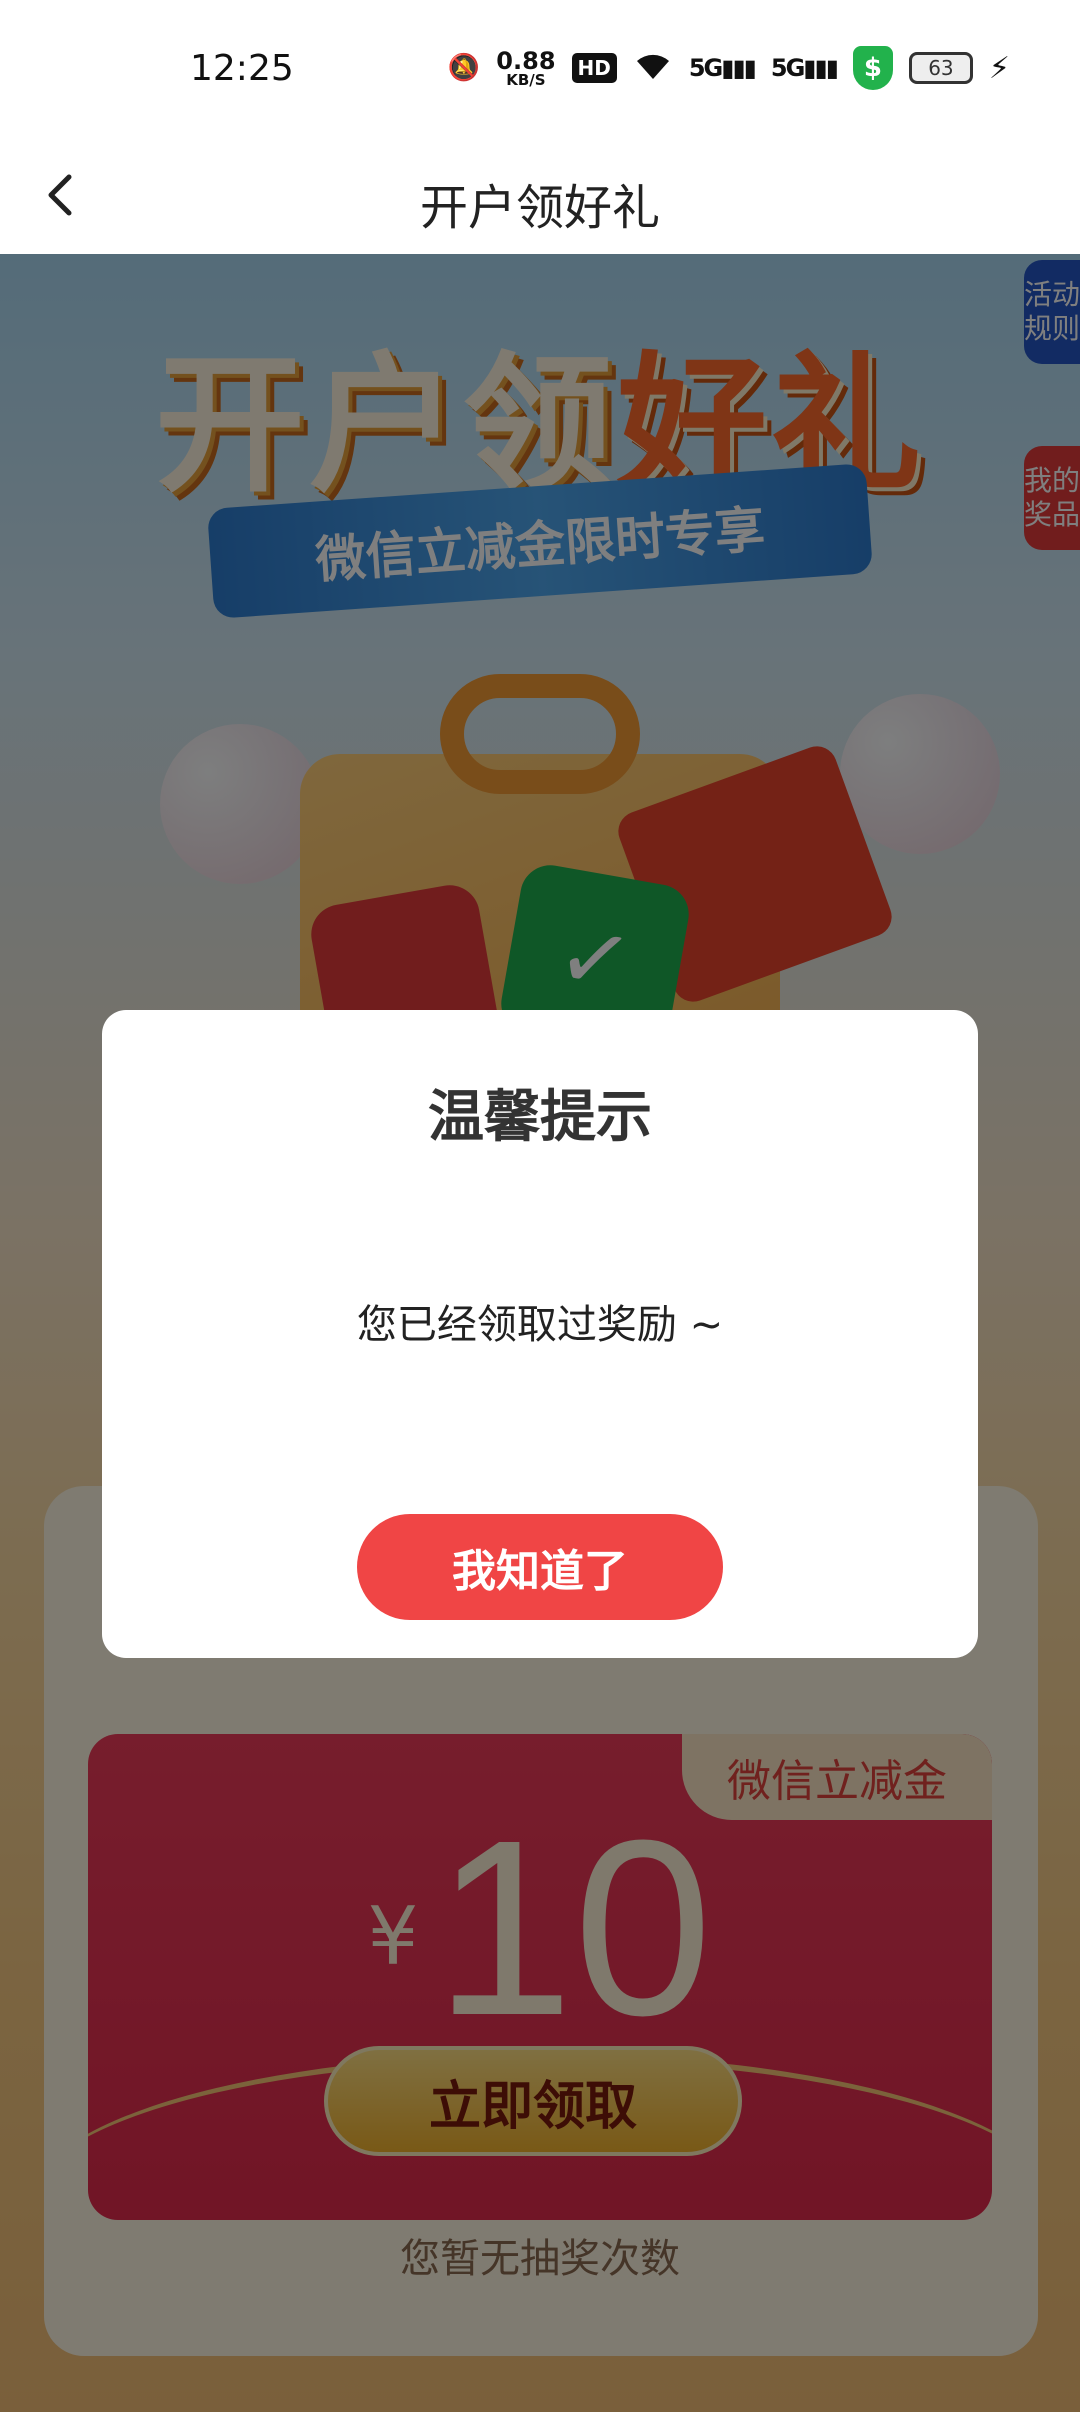  I want to click on network-speed: 0.88 KB/S, so click(525, 68).